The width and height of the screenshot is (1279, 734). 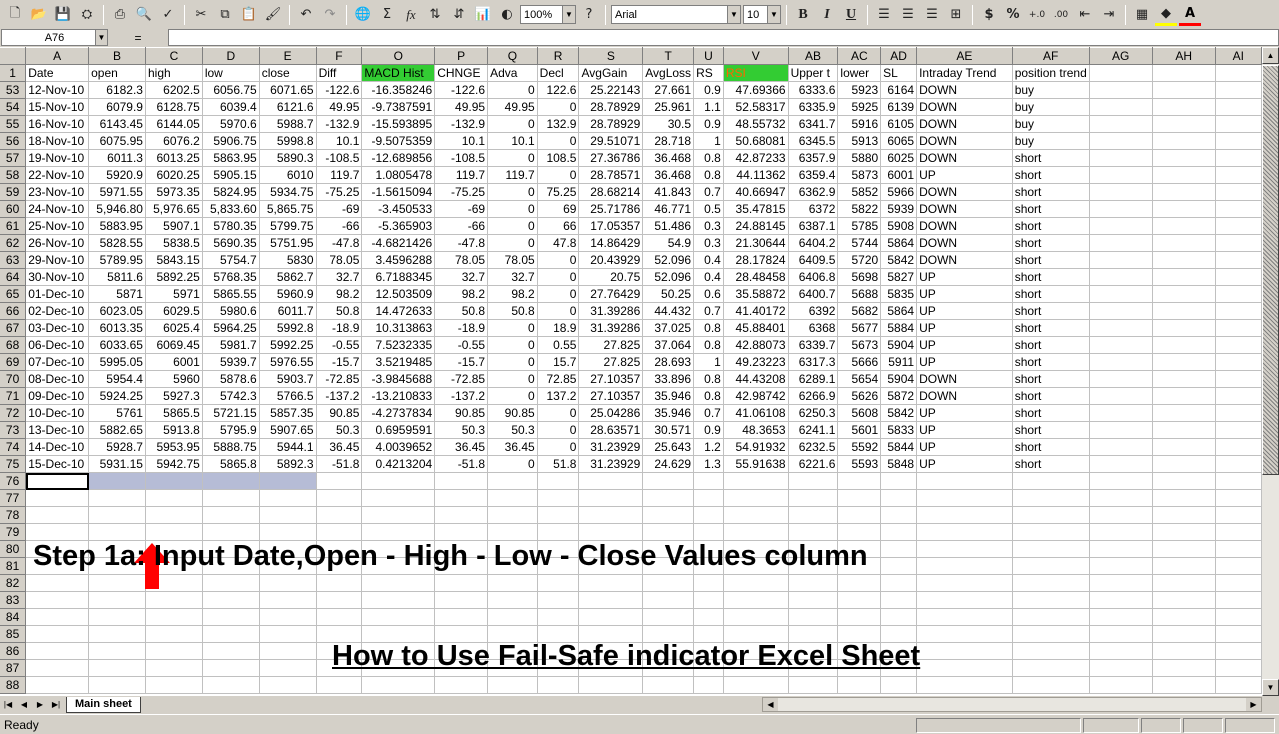 I want to click on cell: buy, so click(x=1051, y=141).